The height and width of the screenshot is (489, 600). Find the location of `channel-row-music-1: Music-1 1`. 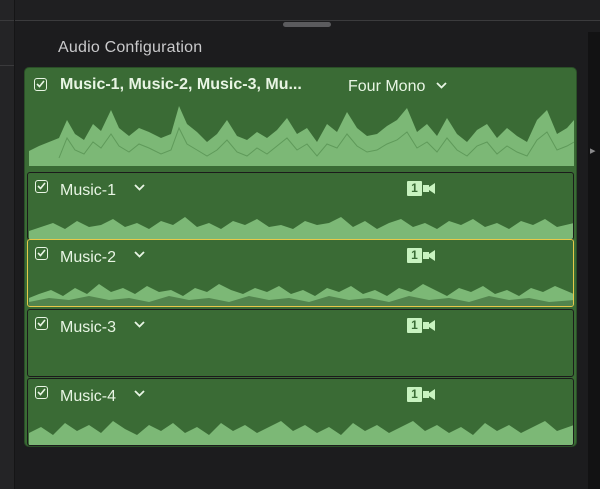

channel-row-music-1: Music-1 1 is located at coordinates (300, 206).